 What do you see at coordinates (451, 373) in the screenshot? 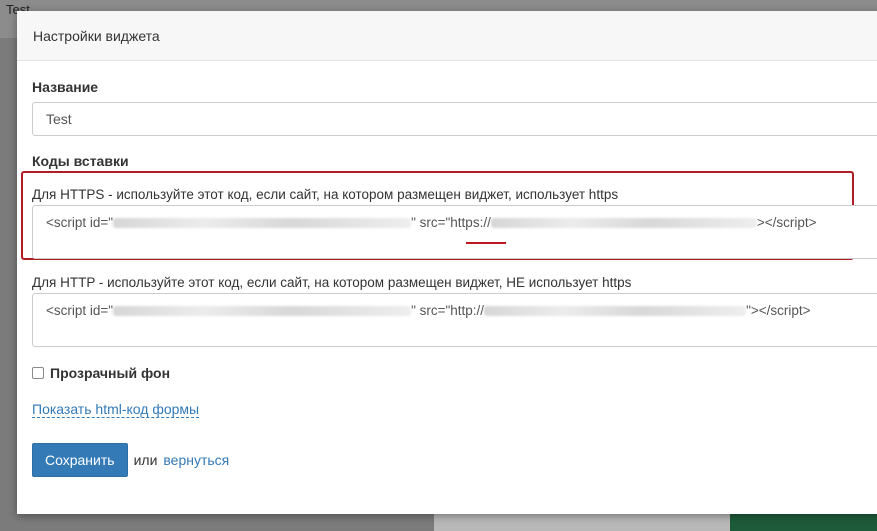
I see `transparent-background-row: Прозрачный фон` at bounding box center [451, 373].